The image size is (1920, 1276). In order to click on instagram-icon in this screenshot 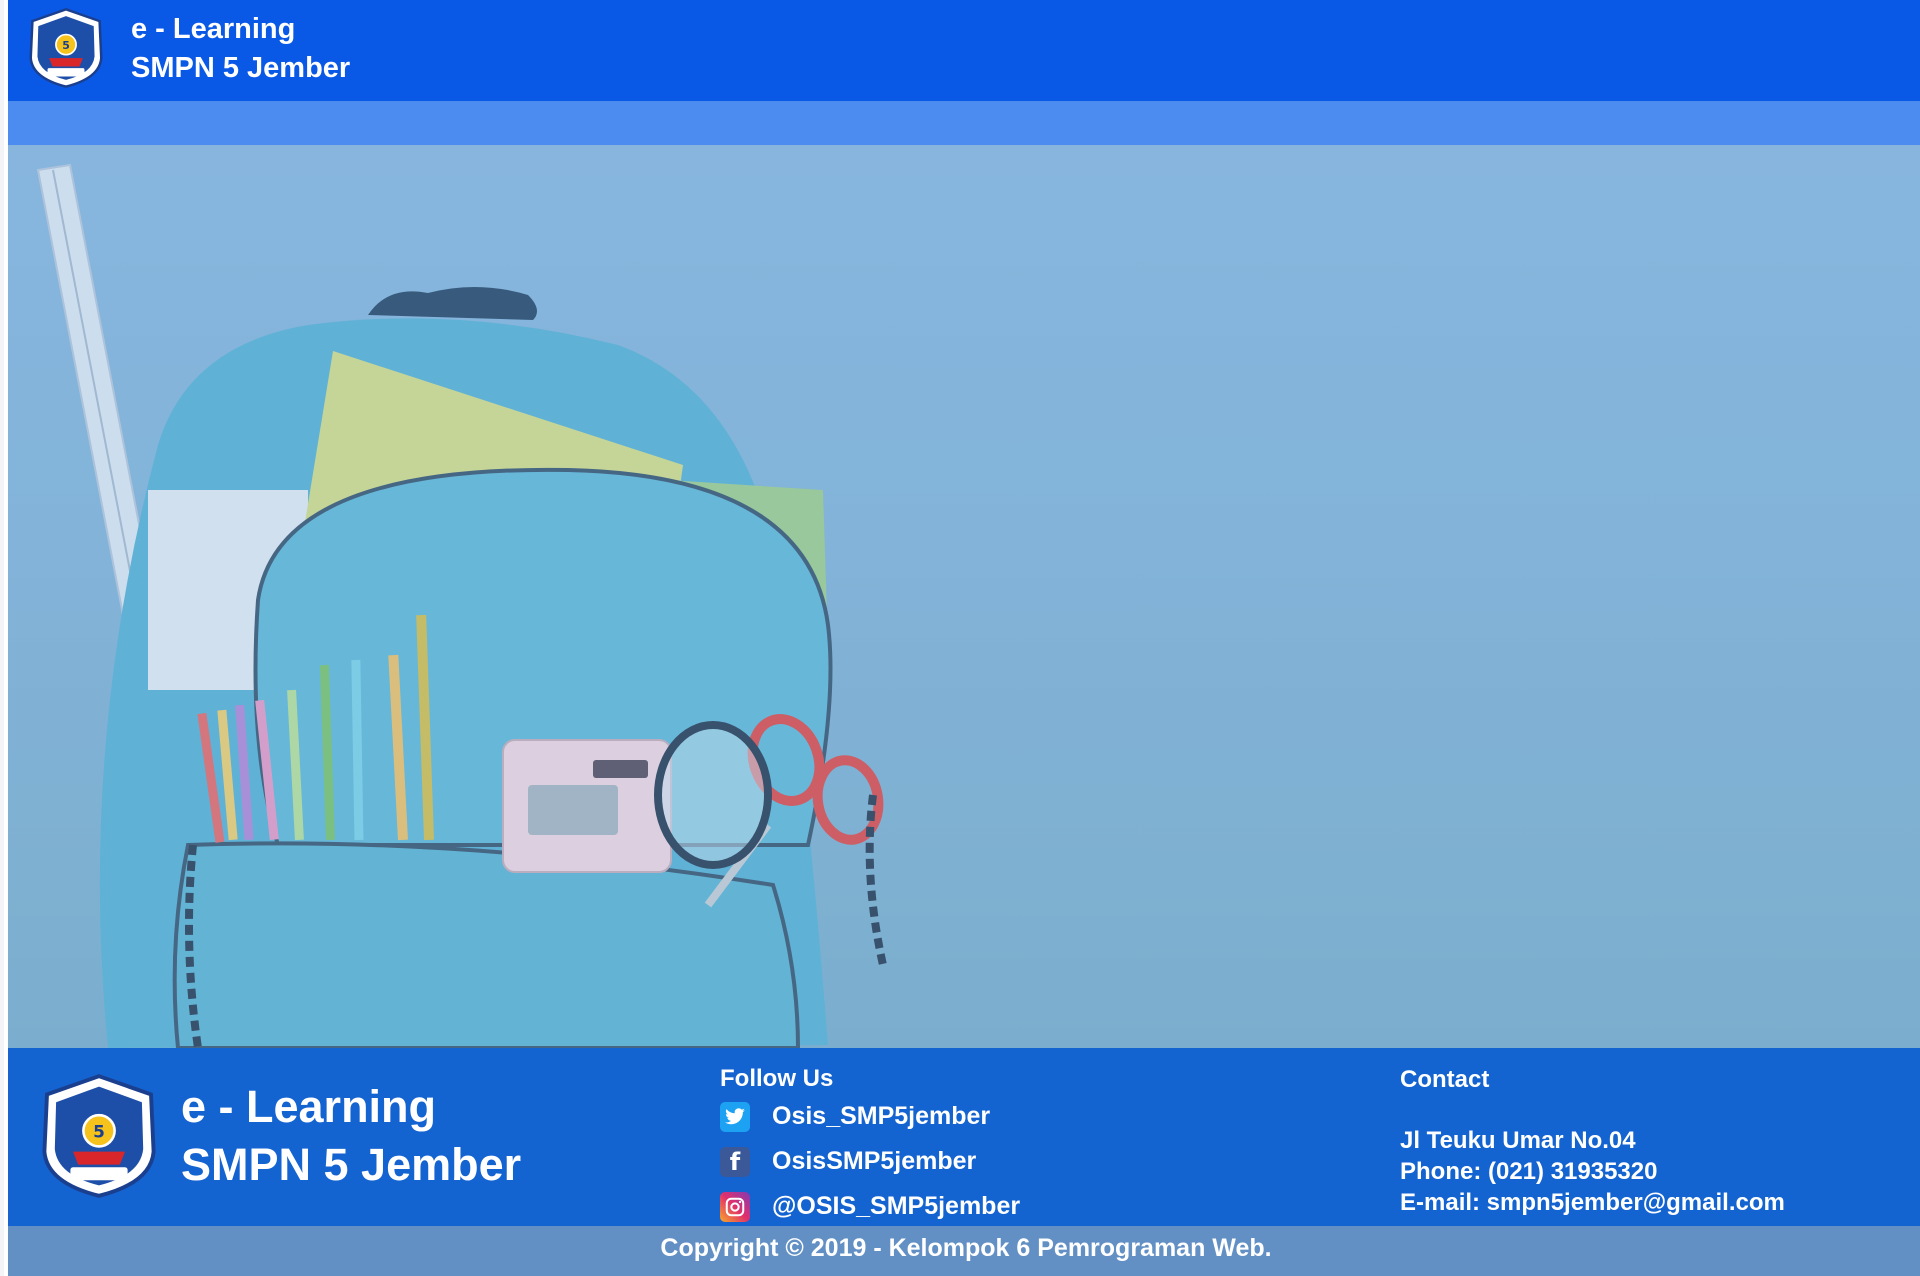, I will do `click(735, 1206)`.